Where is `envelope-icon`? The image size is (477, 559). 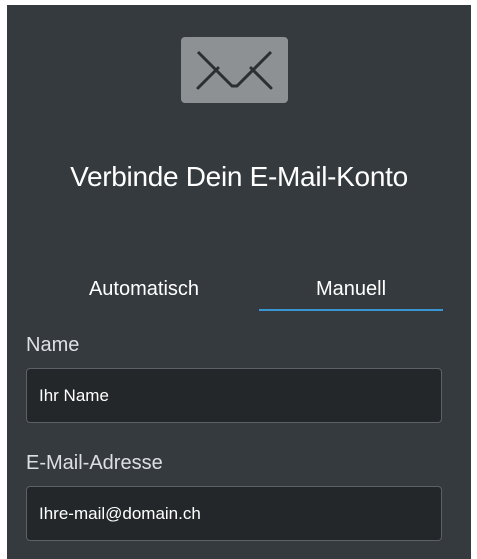 envelope-icon is located at coordinates (234, 70).